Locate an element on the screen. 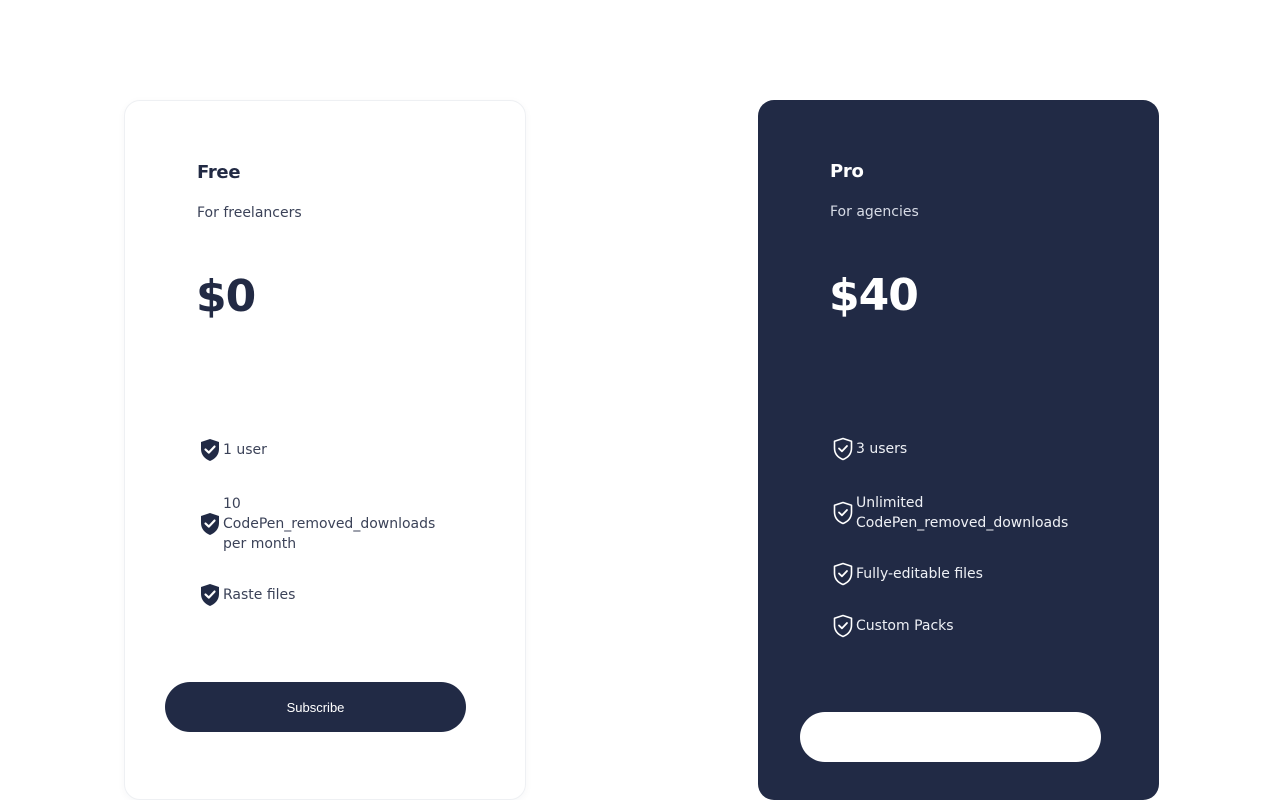 This screenshot has height=800, width=1283. feature-item: Unlimited CodePen_removed_downloads is located at coordinates (974, 513).